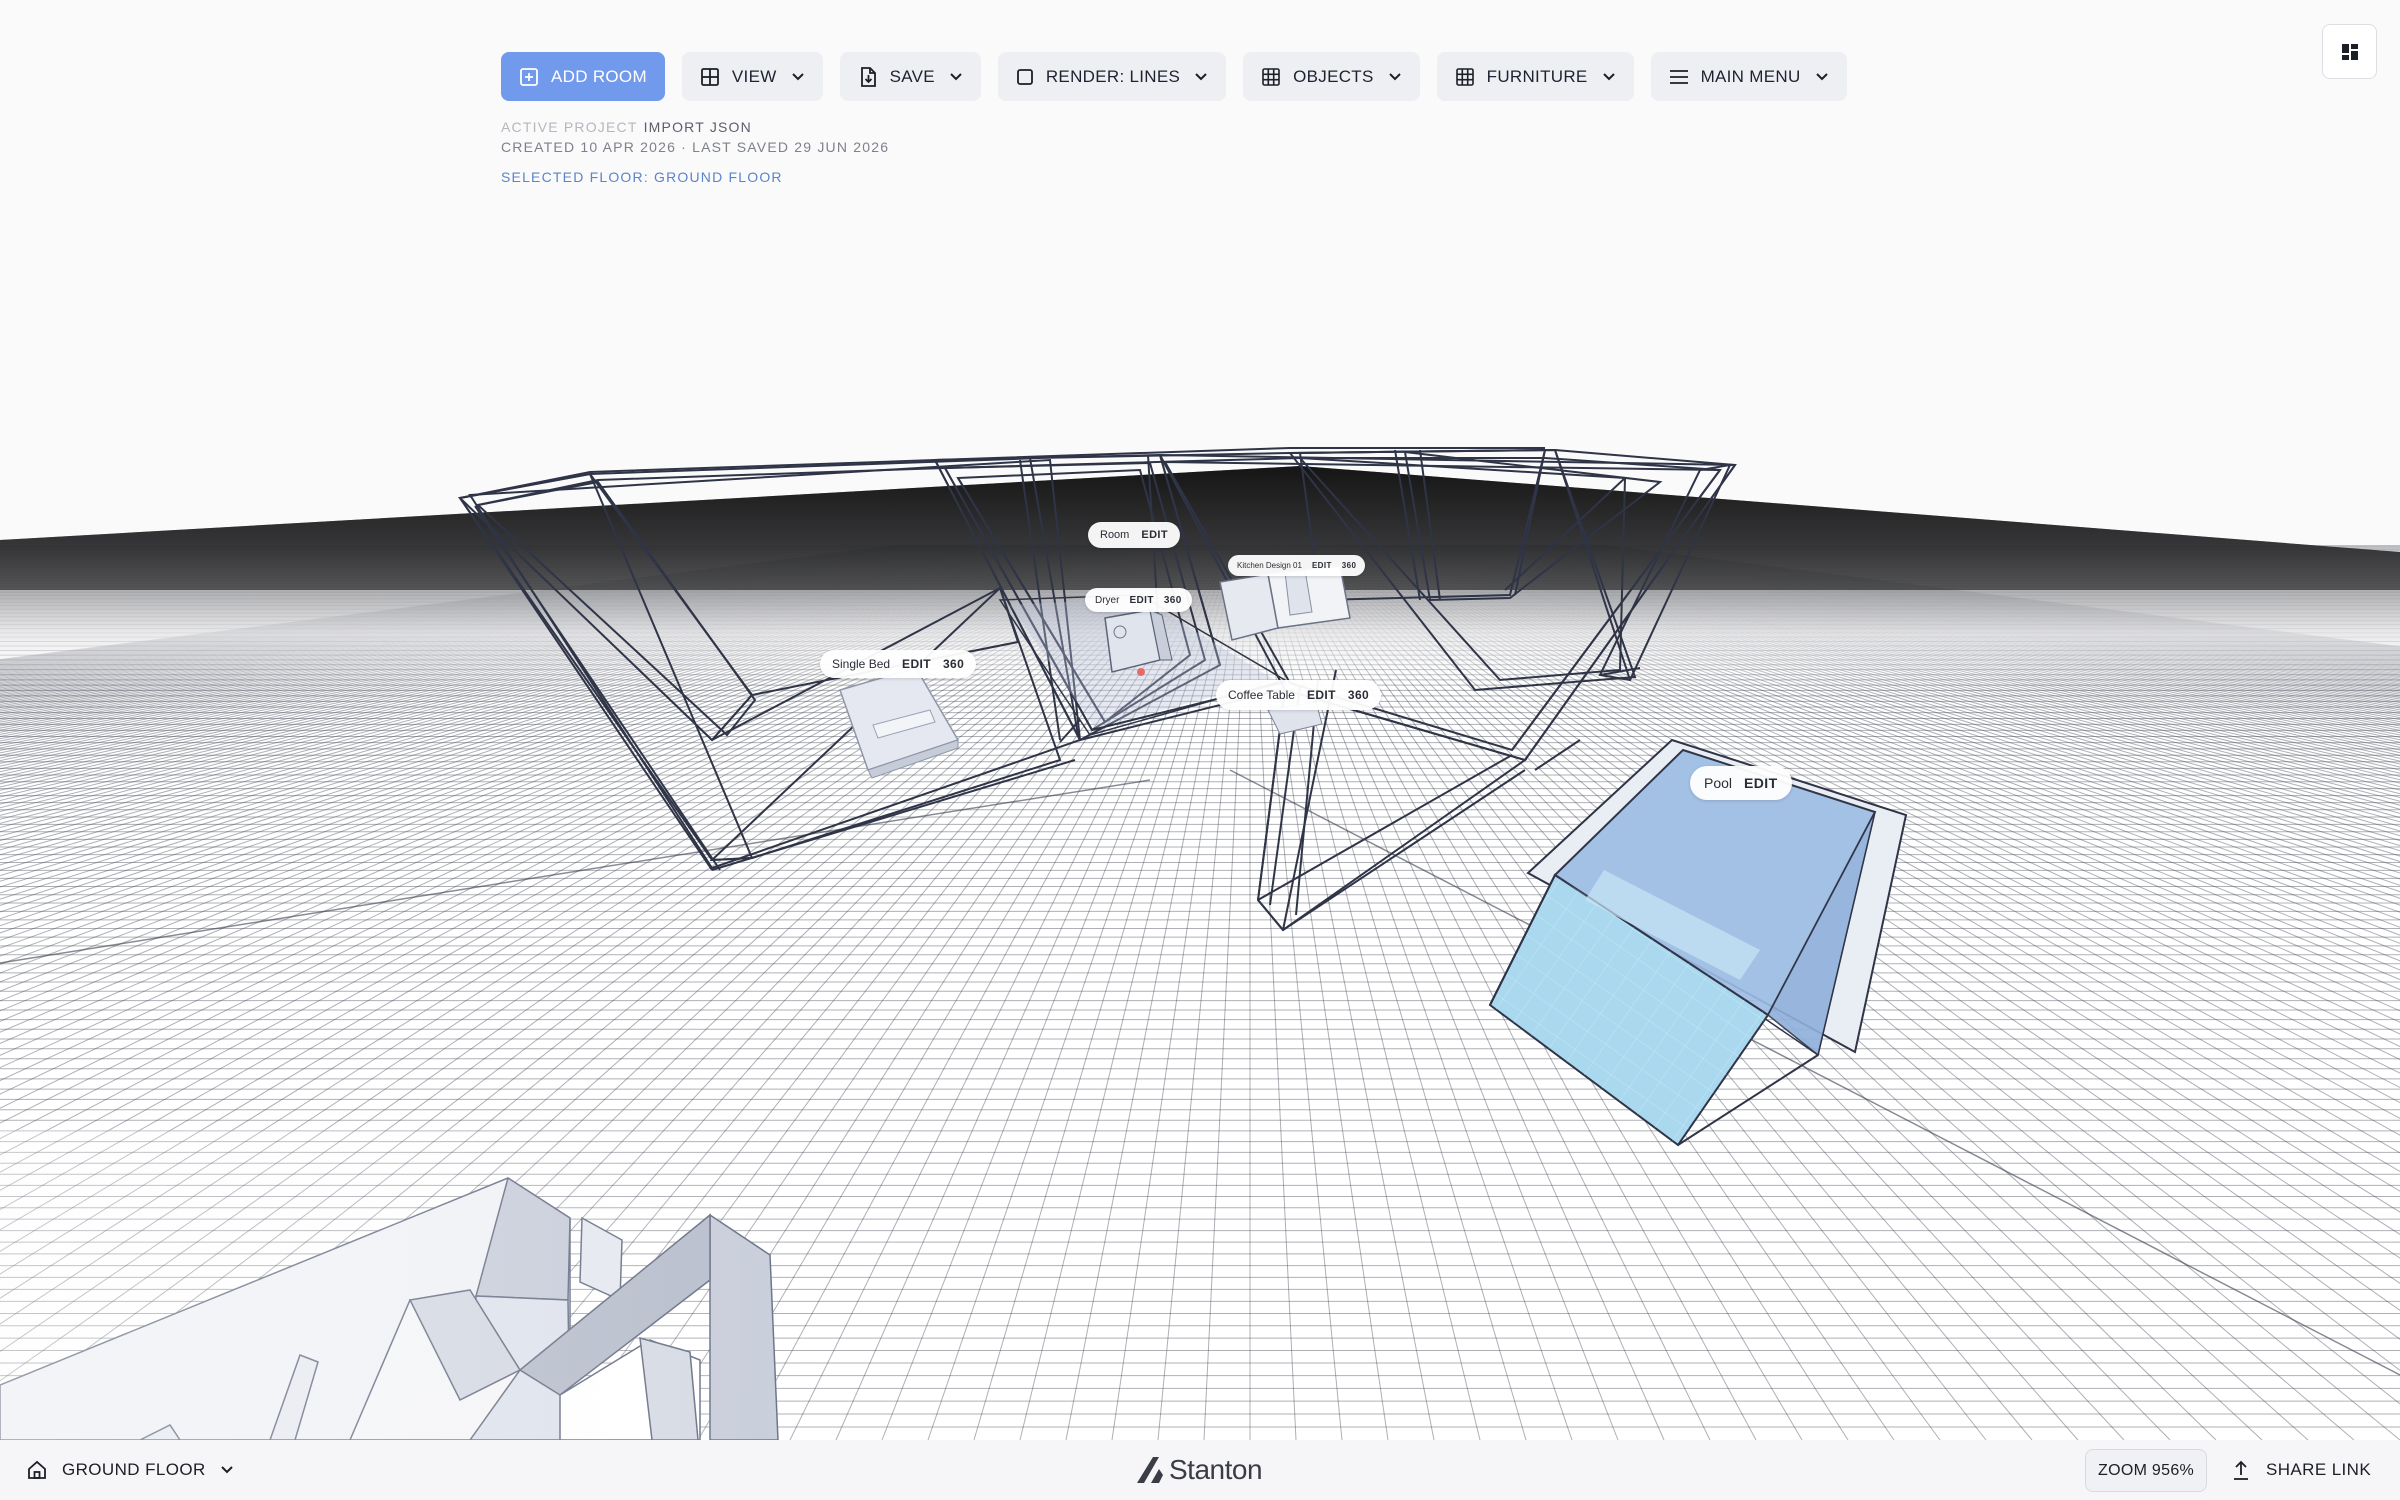  Describe the element at coordinates (37, 1469) in the screenshot. I see `home-icon` at that location.